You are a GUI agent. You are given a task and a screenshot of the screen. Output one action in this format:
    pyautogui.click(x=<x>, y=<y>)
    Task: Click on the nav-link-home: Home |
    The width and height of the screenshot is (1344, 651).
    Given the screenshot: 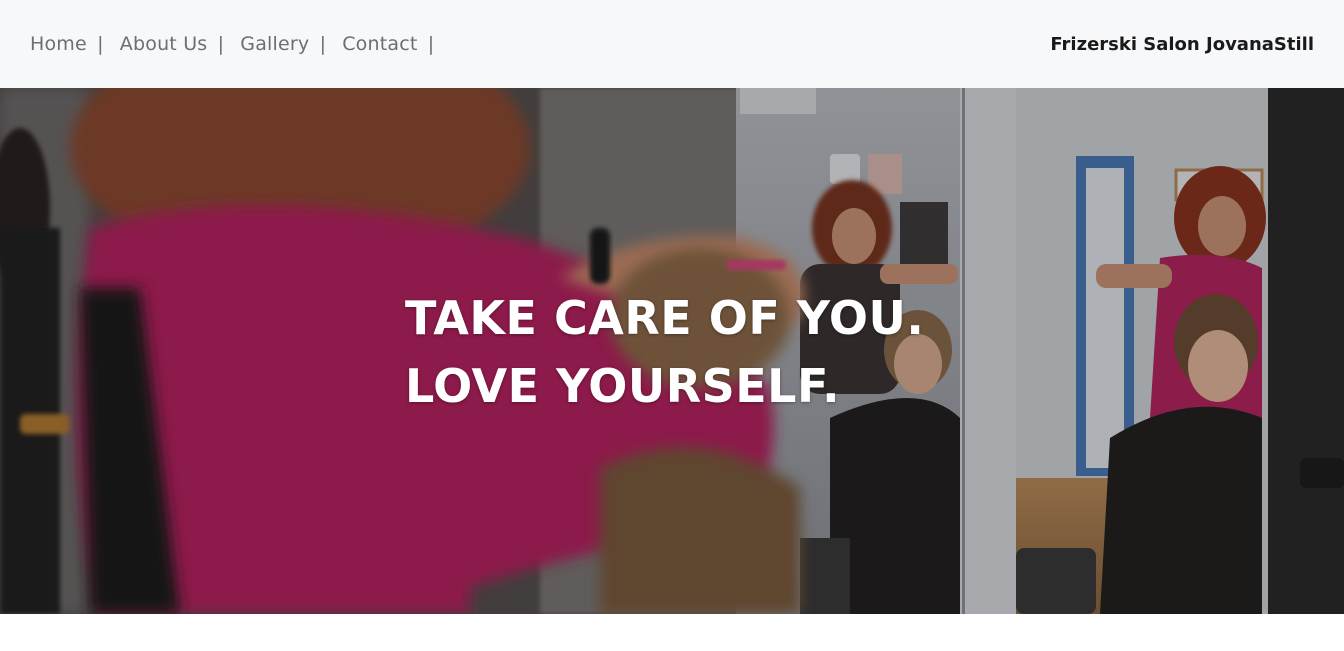 What is the action you would take?
    pyautogui.click(x=67, y=44)
    